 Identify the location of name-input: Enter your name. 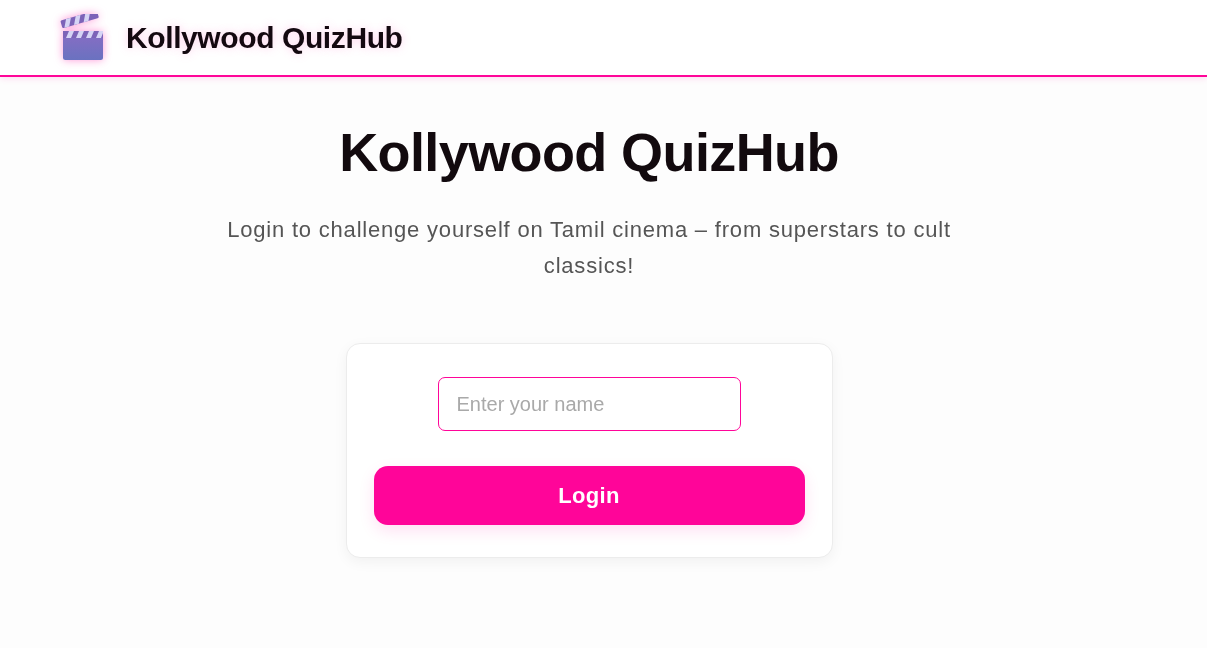
(589, 404).